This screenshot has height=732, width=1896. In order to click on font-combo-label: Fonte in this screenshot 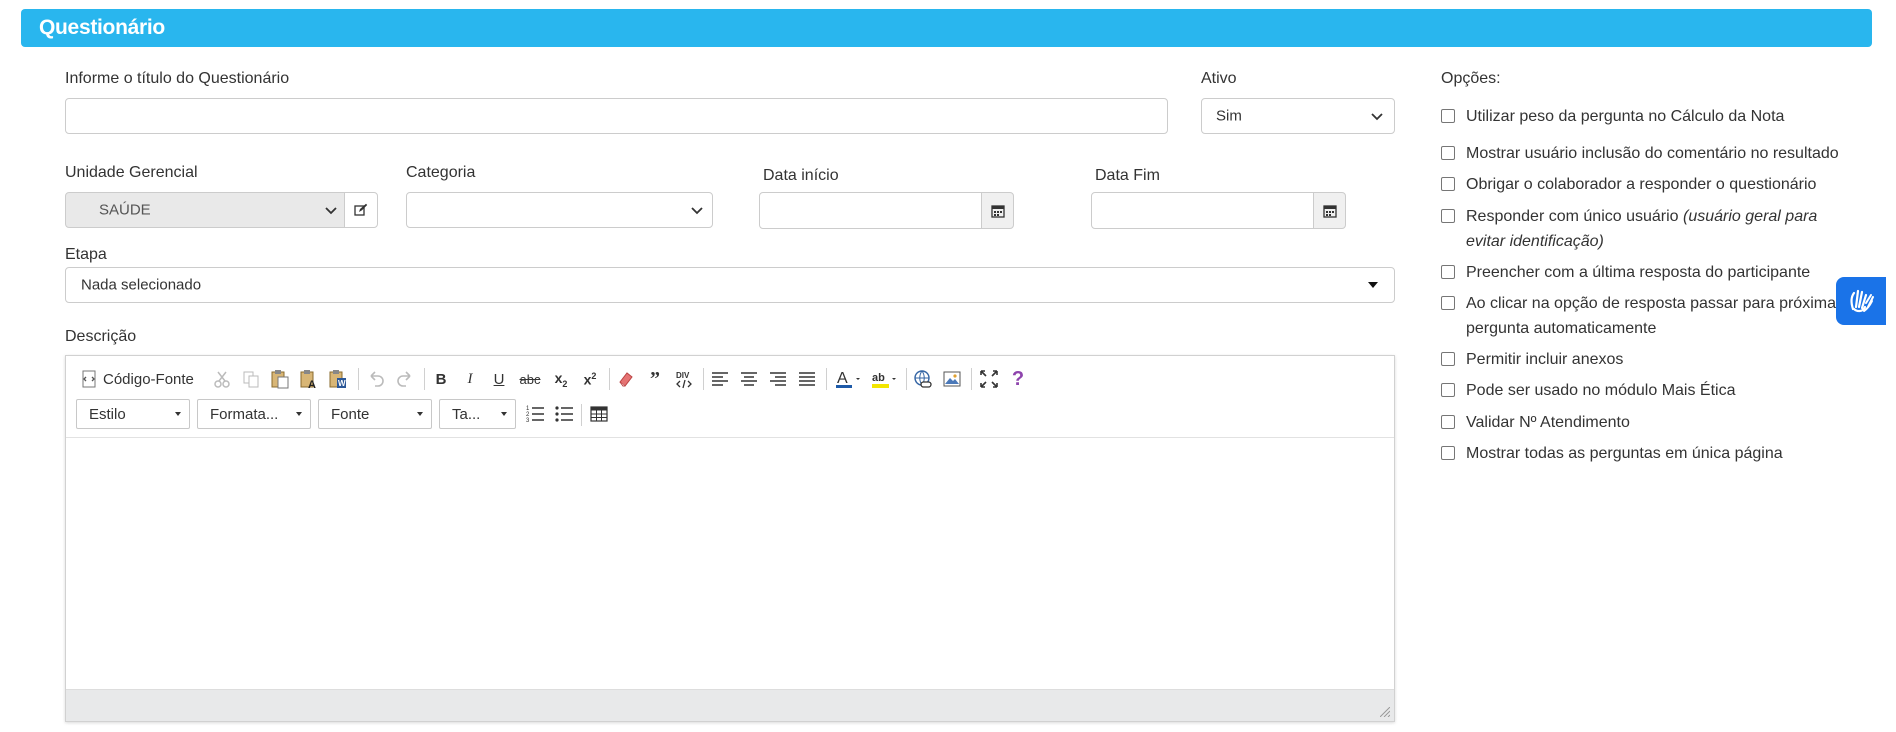, I will do `click(350, 414)`.